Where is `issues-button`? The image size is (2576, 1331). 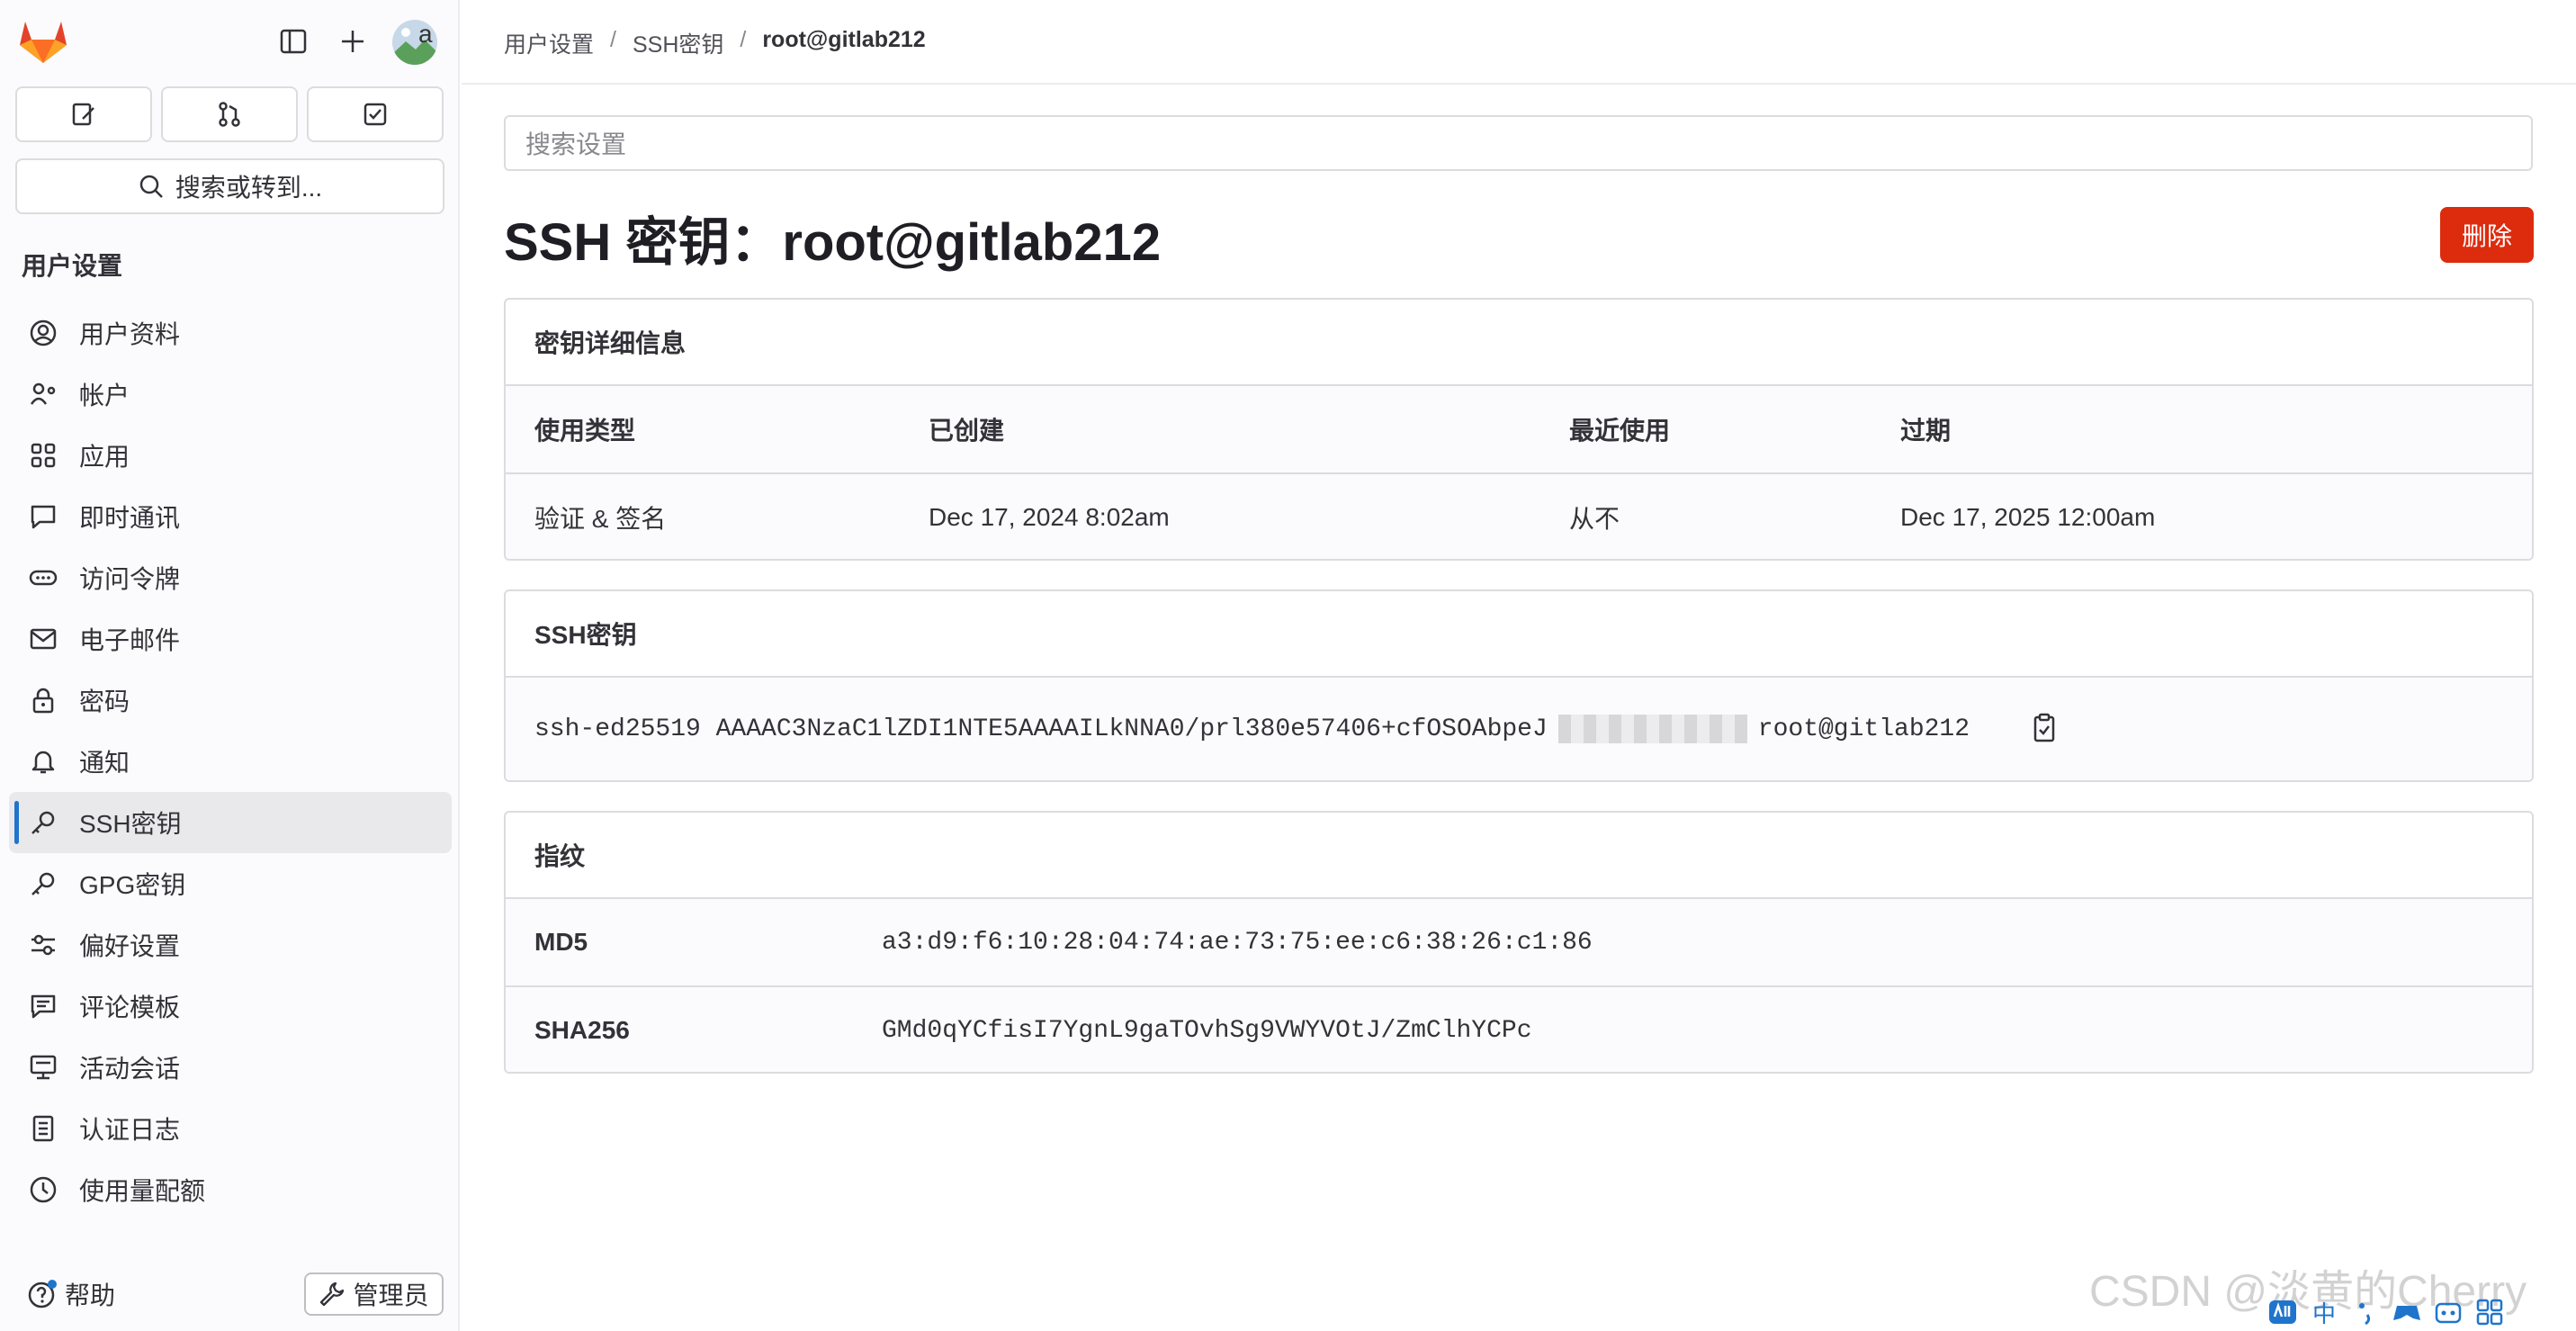
issues-button is located at coordinates (84, 114).